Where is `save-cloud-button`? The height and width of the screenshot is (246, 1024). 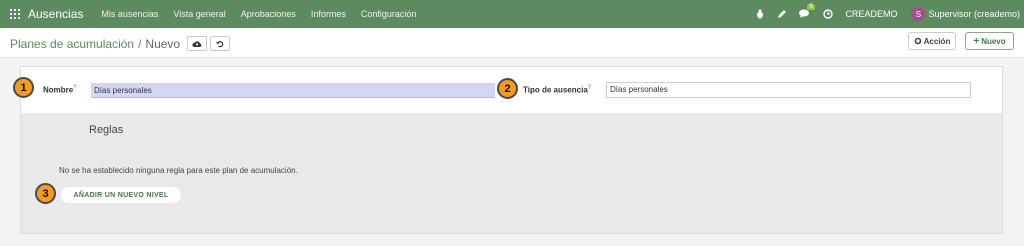
save-cloud-button is located at coordinates (197, 43).